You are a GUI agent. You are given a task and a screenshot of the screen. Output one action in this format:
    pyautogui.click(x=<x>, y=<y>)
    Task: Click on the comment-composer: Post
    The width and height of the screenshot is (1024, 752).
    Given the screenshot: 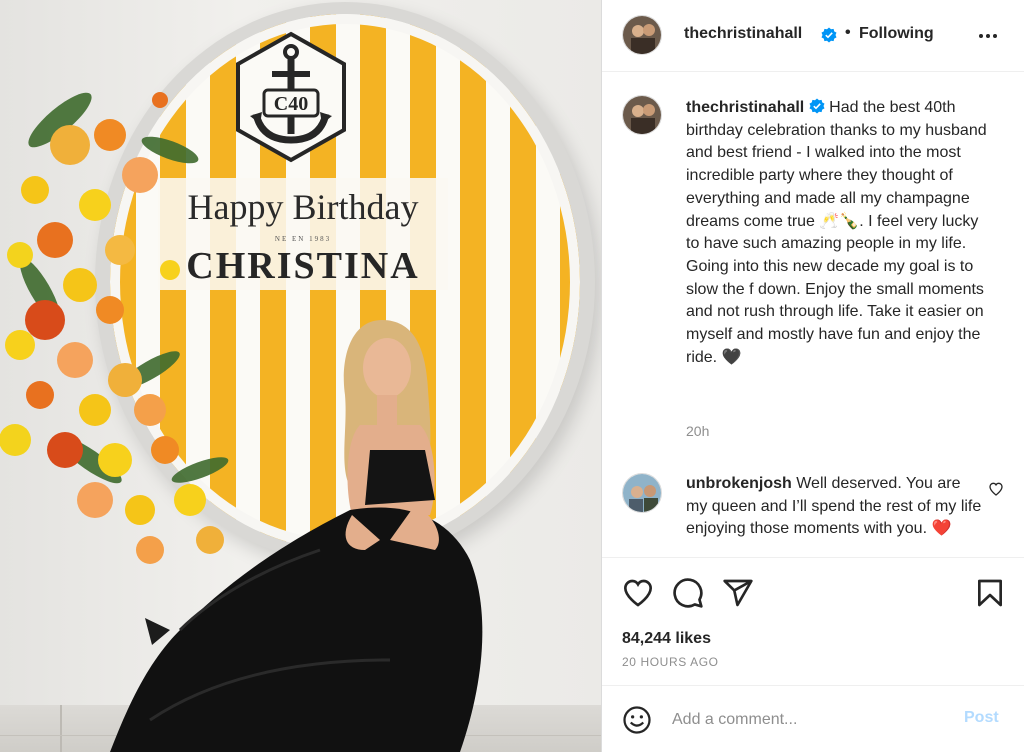 What is the action you would take?
    pyautogui.click(x=813, y=718)
    